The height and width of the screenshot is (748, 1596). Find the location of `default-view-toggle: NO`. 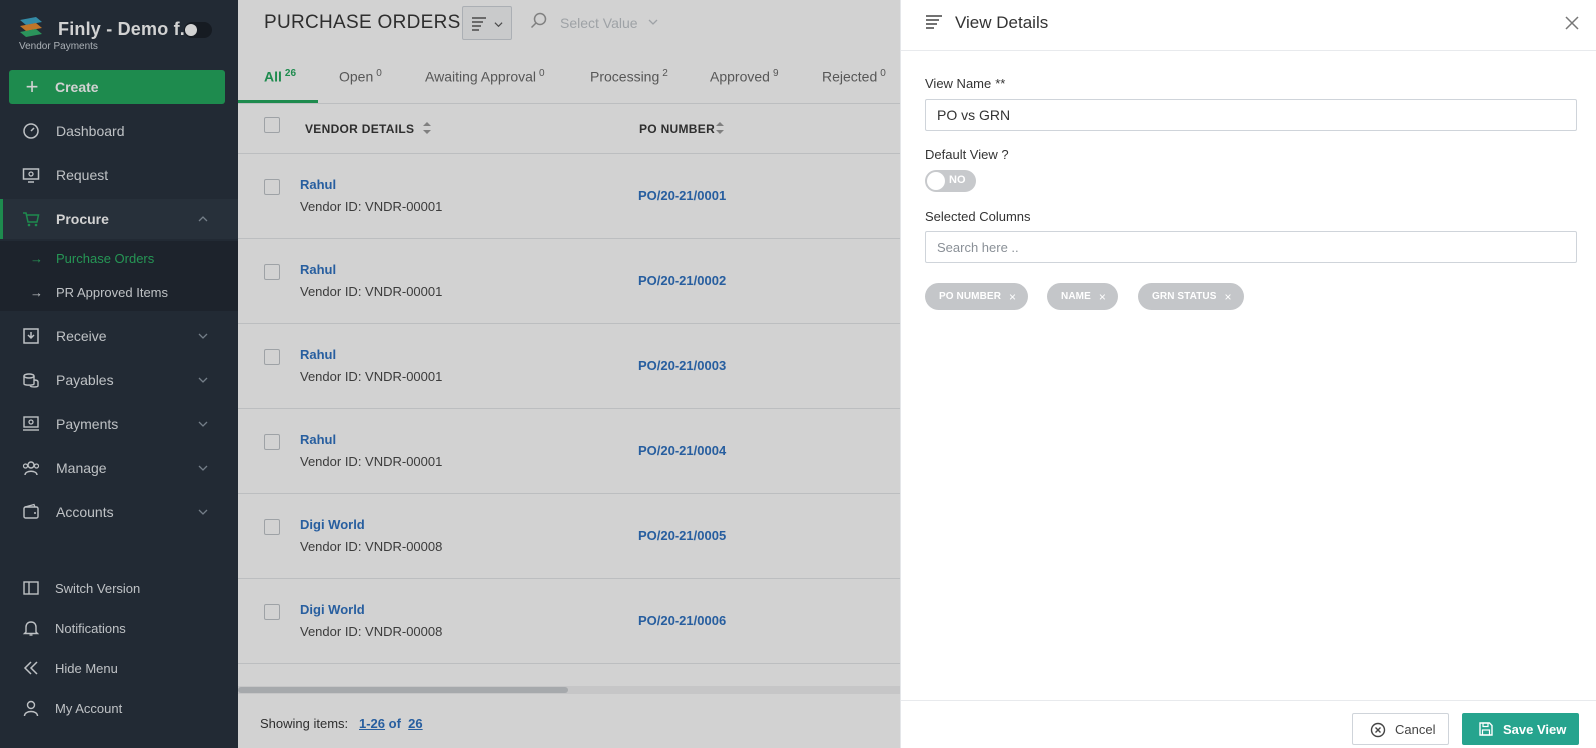

default-view-toggle: NO is located at coordinates (950, 181).